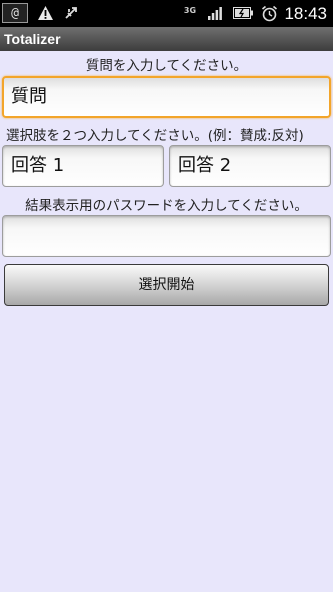  Describe the element at coordinates (190, 10) in the screenshot. I see `network-type-label: 3G` at that location.